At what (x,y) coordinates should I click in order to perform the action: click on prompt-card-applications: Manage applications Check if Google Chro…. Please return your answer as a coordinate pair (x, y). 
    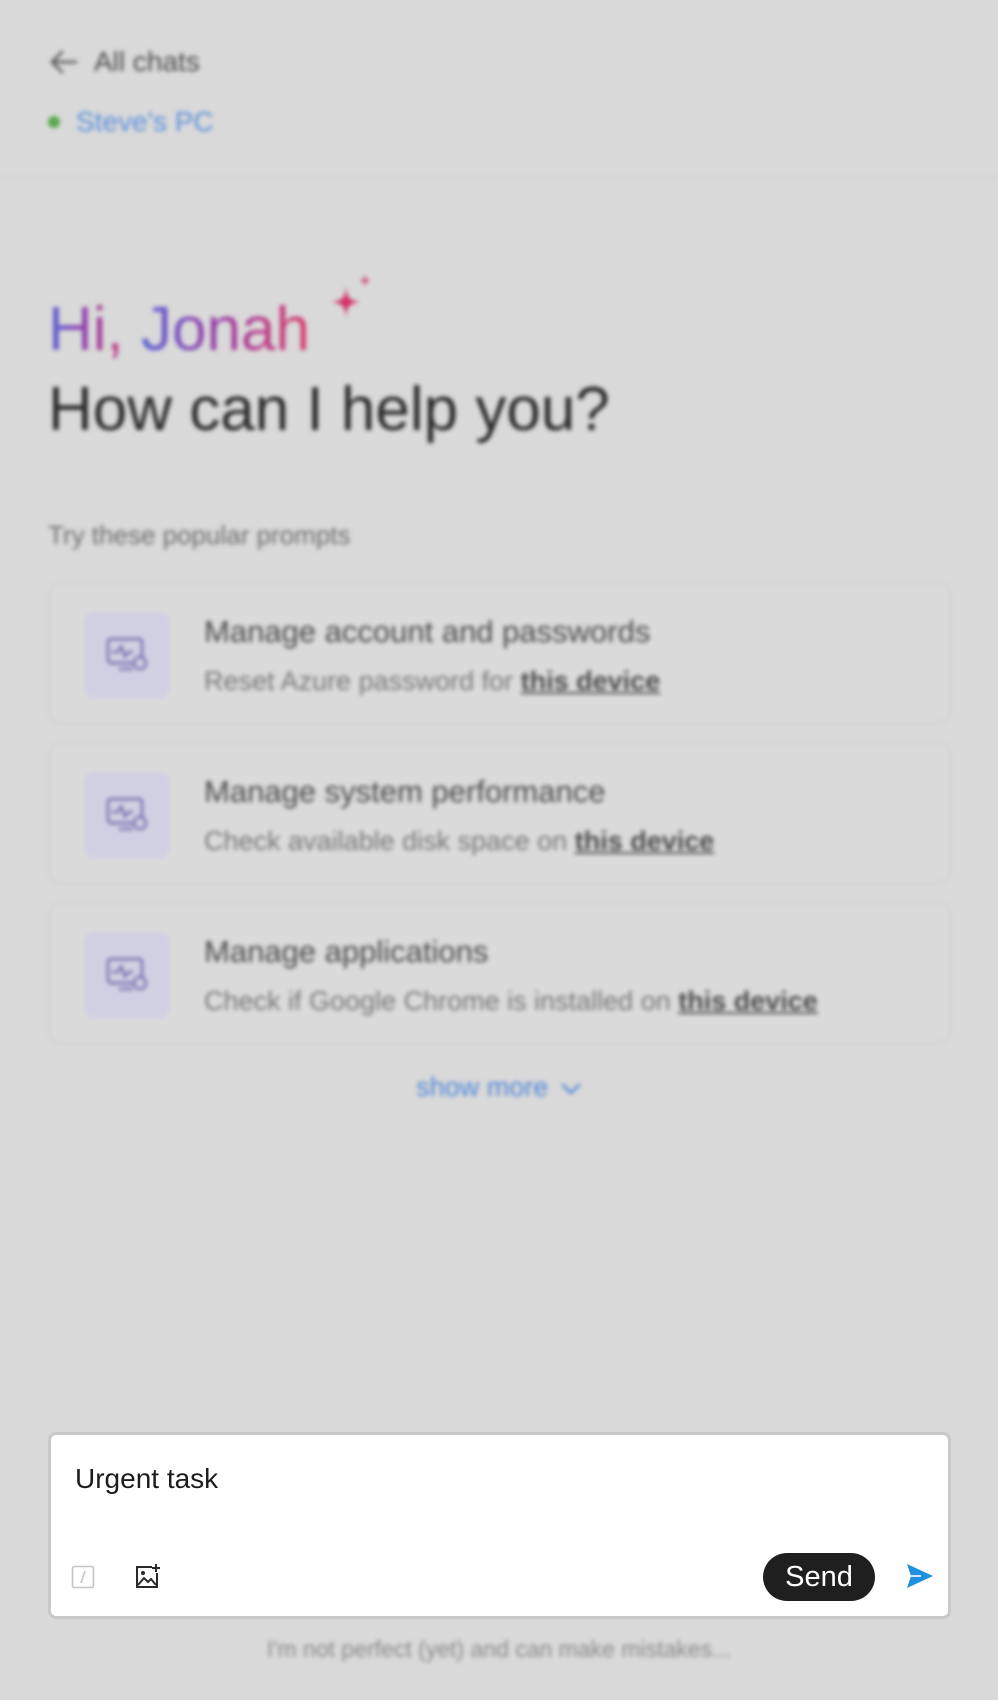
    Looking at the image, I should click on (499, 973).